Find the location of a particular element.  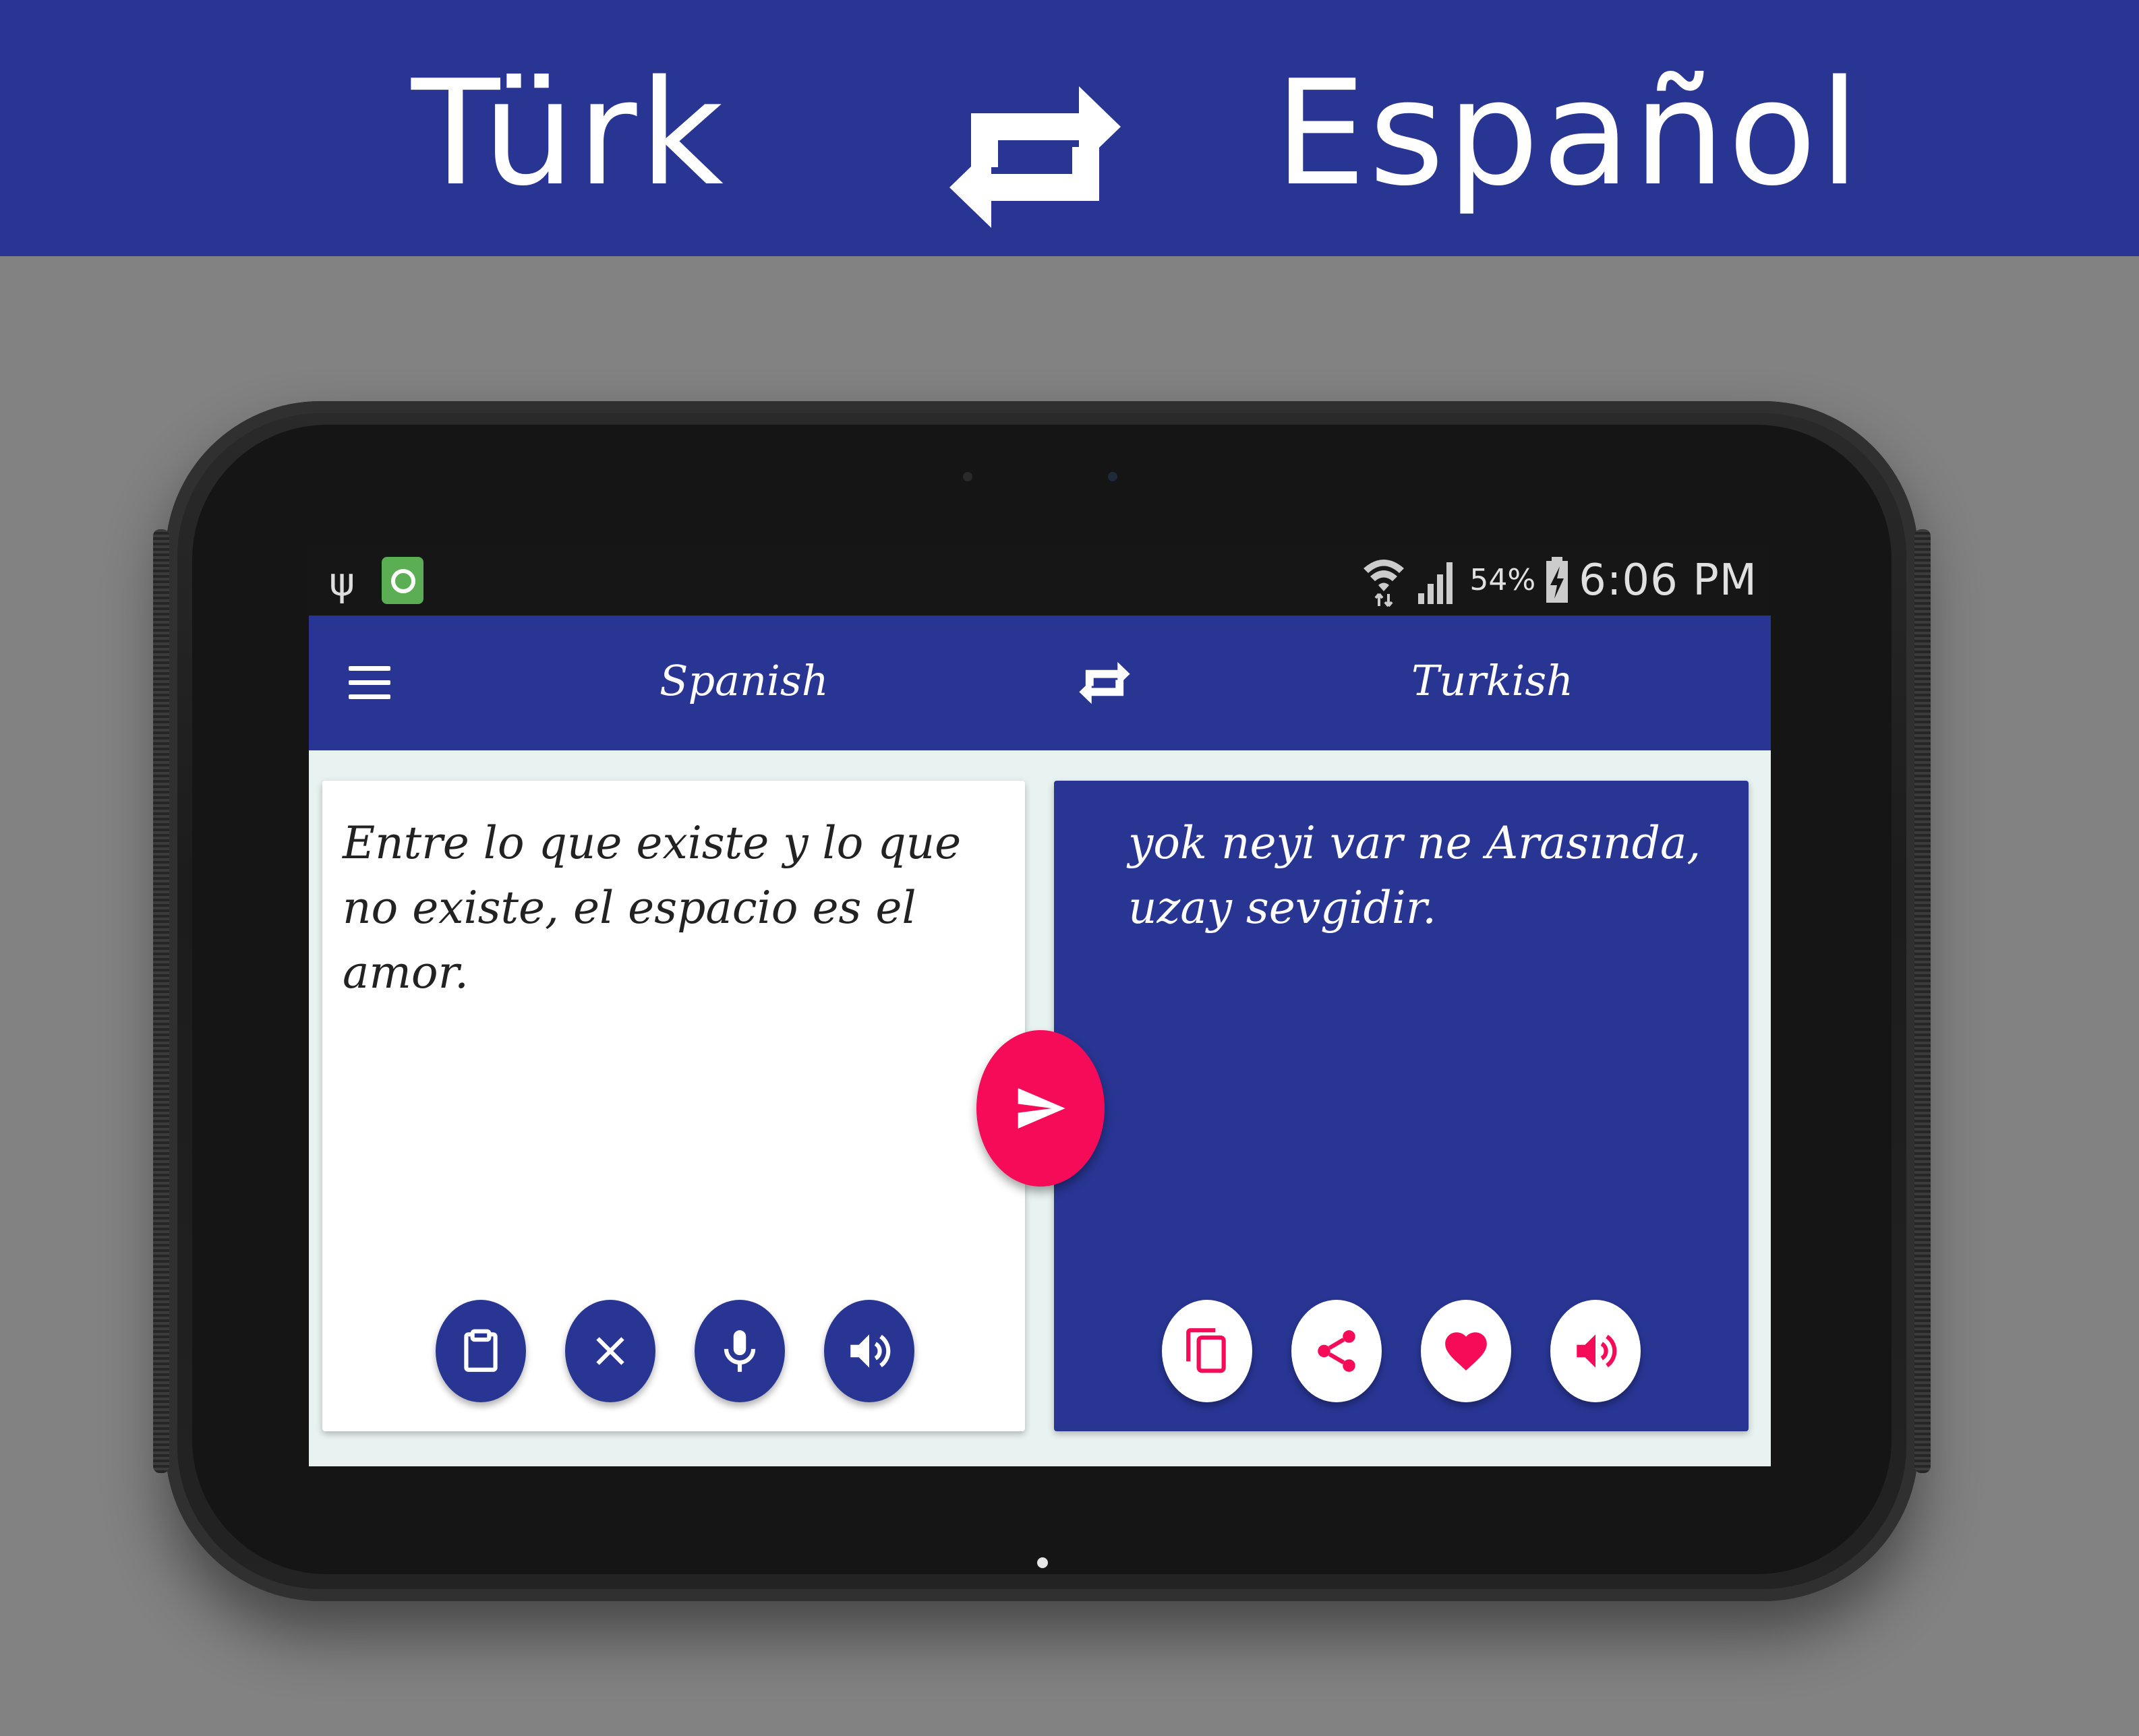

promo-banner: Türk Español is located at coordinates (1069, 128).